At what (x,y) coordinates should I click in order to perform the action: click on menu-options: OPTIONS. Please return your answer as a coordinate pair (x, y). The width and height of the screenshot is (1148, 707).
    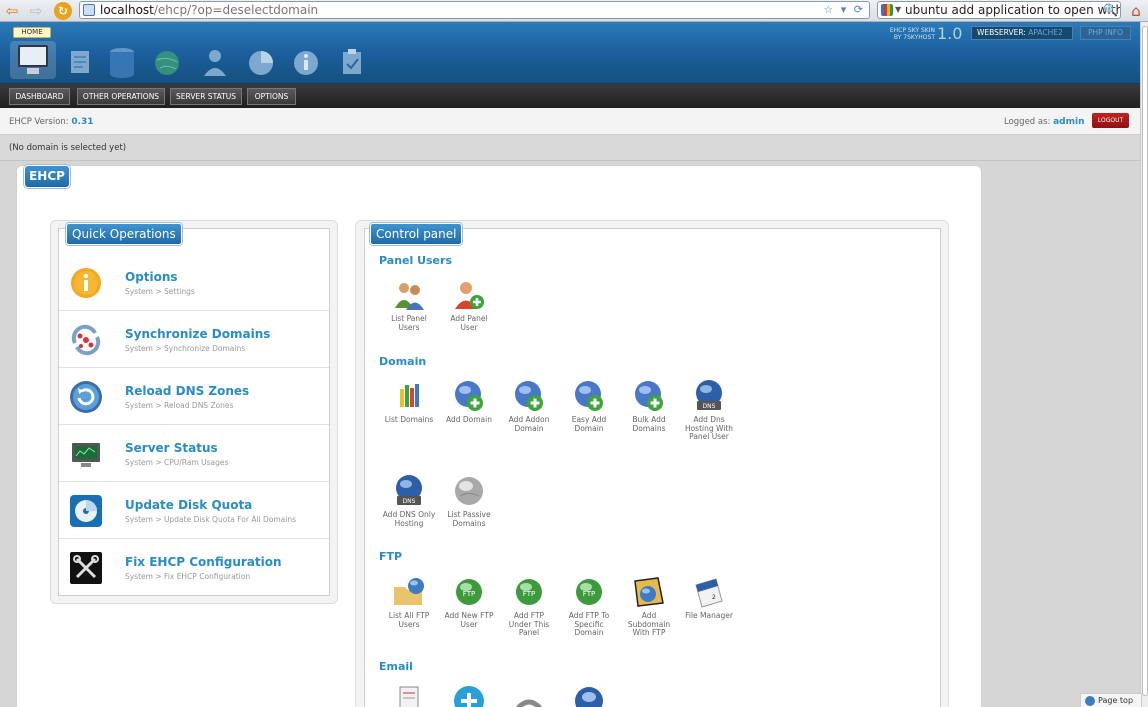
    Looking at the image, I should click on (271, 96).